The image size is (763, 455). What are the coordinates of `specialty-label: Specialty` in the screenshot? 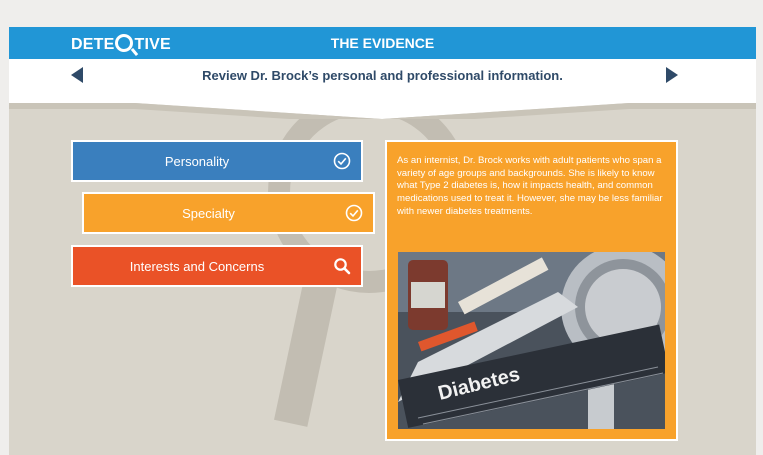 It's located at (208, 213).